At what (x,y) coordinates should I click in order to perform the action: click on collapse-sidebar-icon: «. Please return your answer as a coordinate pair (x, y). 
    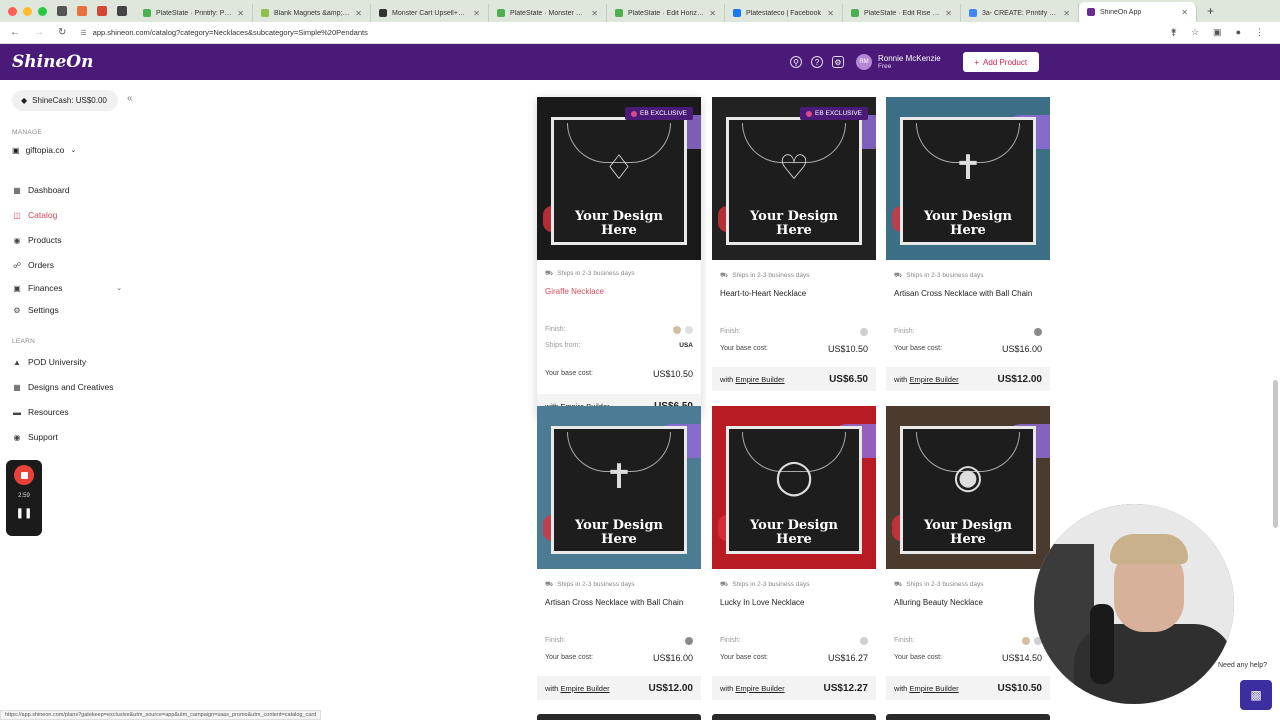
    Looking at the image, I should click on (130, 98).